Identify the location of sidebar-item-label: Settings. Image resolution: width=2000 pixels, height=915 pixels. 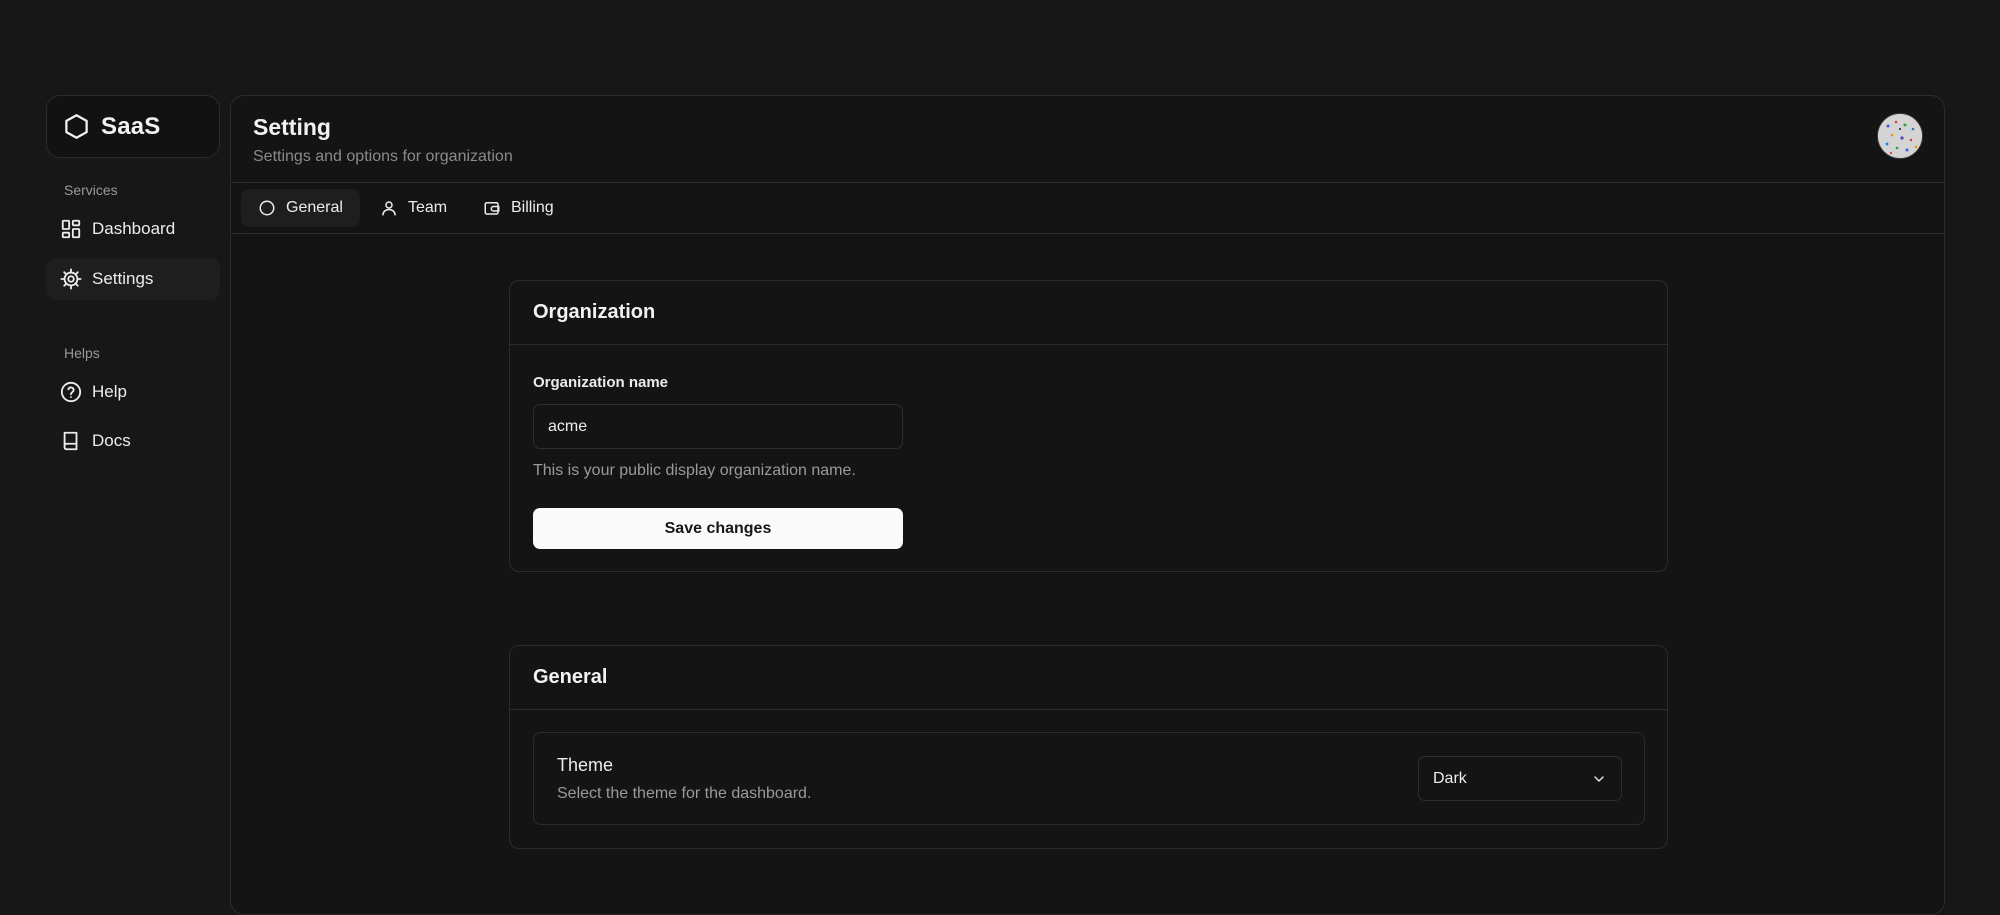
(123, 278).